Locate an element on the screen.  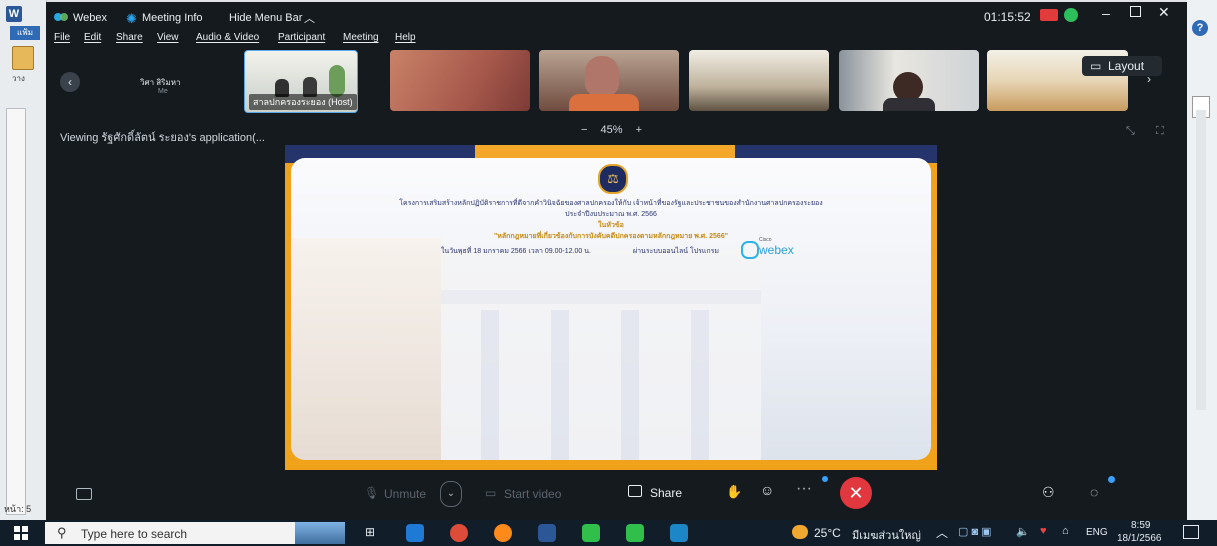
word-left-panel: W แฟ้ม วาง หน้า: 5 is located at coordinates (23, 260).